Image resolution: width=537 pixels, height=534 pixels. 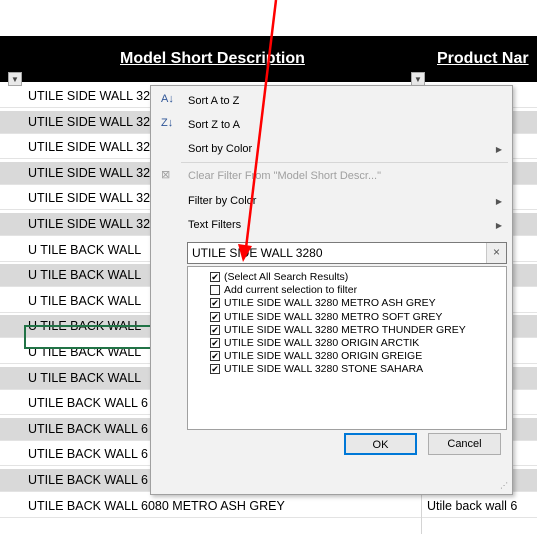 What do you see at coordinates (338, 330) in the screenshot?
I see `filter-list-item: ✔ UTILE SIDE WALL 3280 METRO THUNDER GREY` at bounding box center [338, 330].